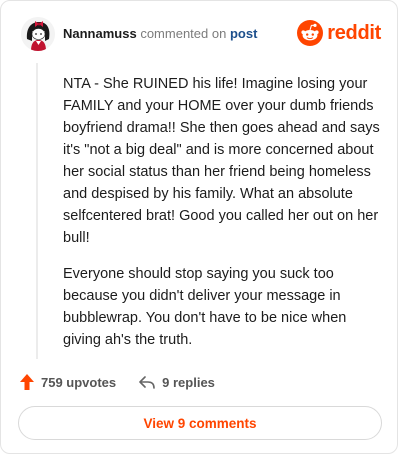 The height and width of the screenshot is (456, 400). Describe the element at coordinates (243, 33) in the screenshot. I see `post-link: post` at that location.